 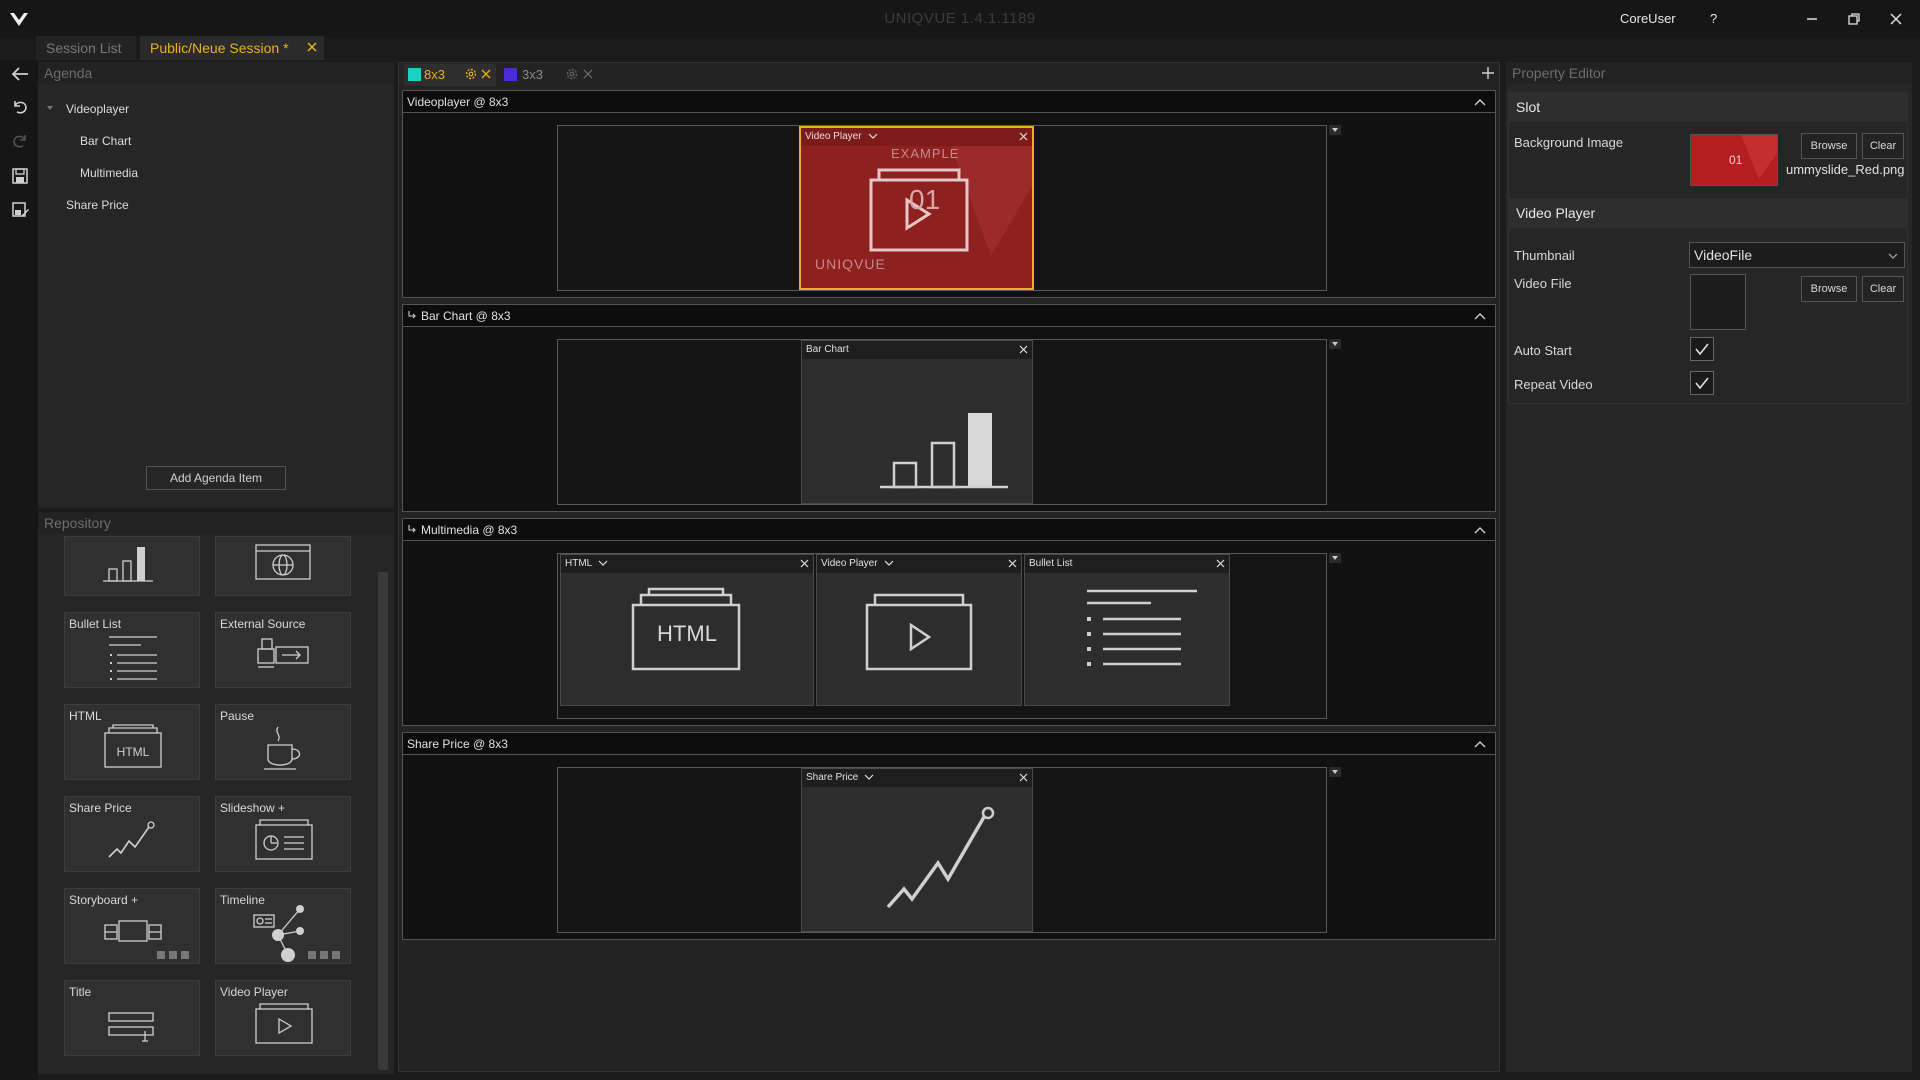 What do you see at coordinates (1708, 213) in the screenshot?
I see `section-video-player: Video Player` at bounding box center [1708, 213].